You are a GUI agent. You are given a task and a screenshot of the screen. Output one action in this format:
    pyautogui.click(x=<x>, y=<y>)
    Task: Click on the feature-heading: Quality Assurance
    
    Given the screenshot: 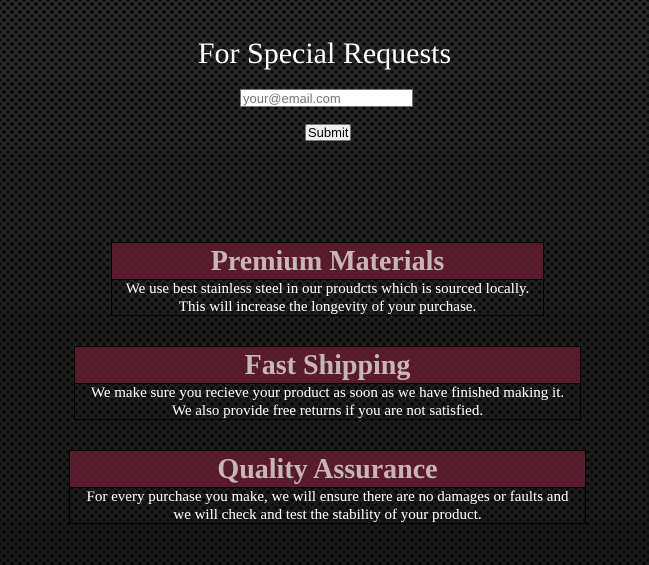 What is the action you would take?
    pyautogui.click(x=327, y=469)
    